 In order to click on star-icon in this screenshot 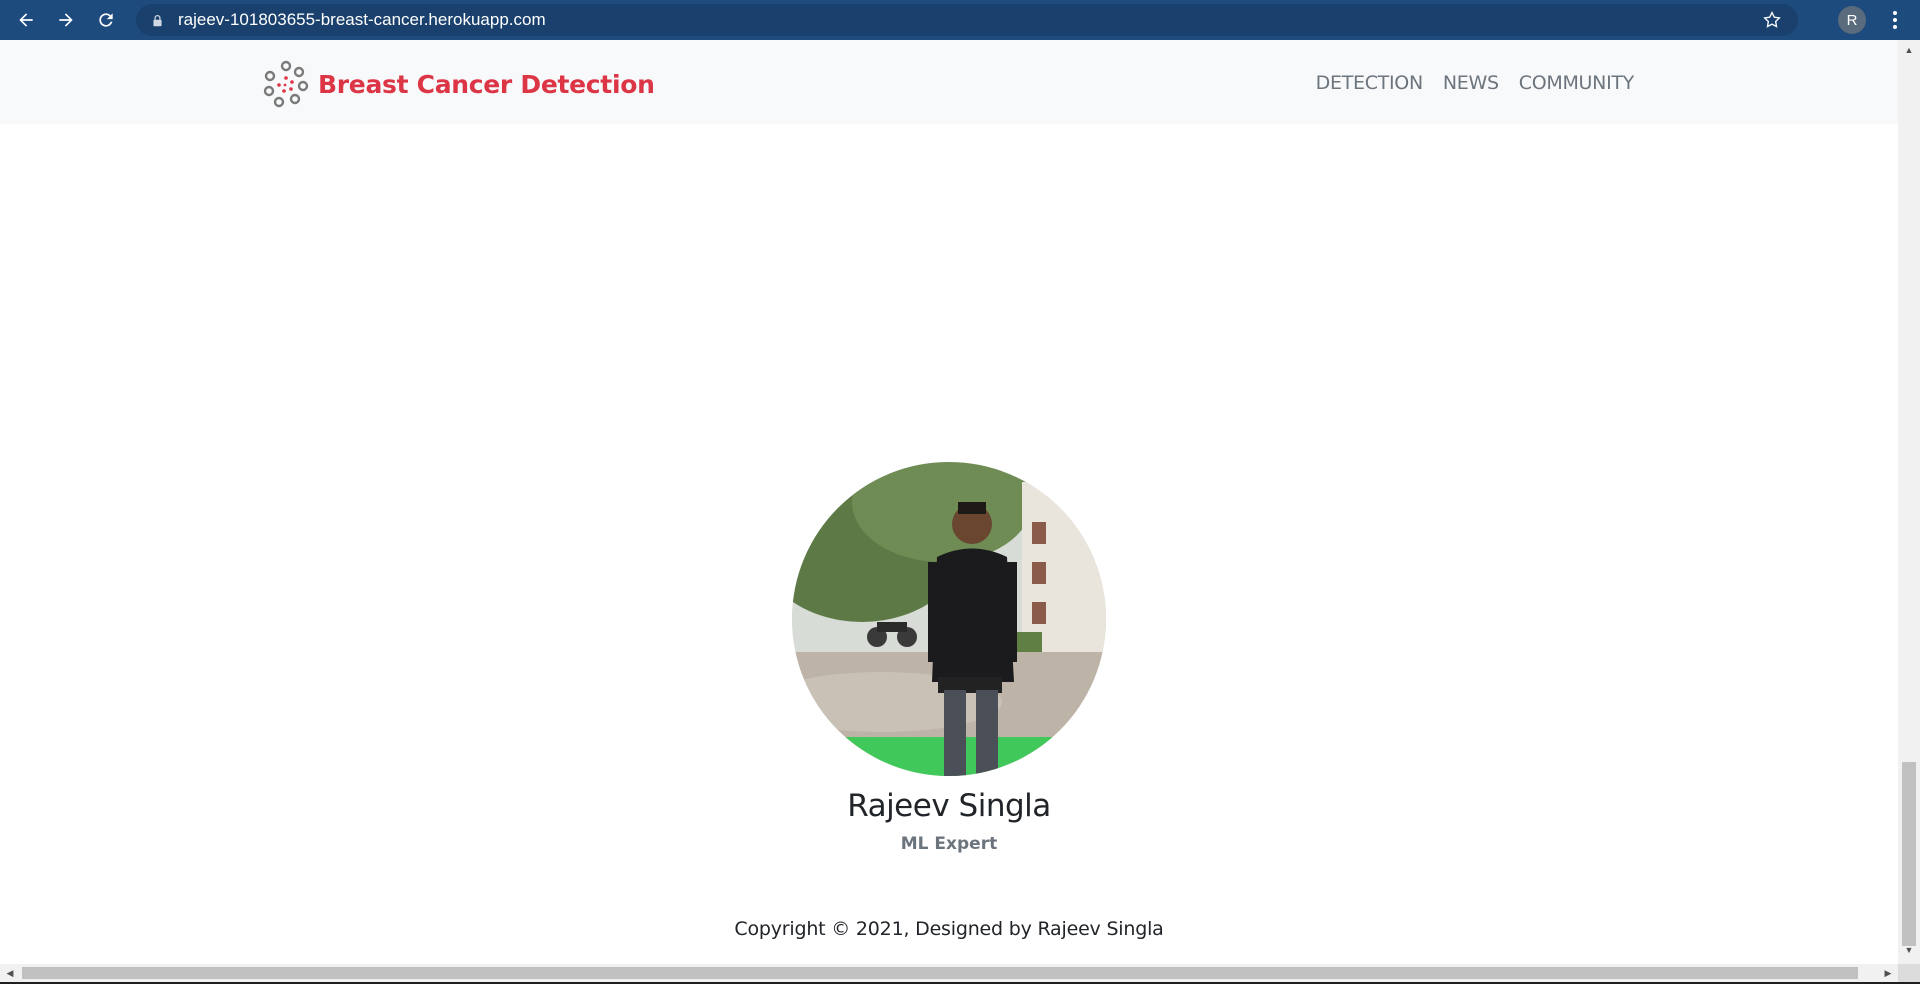, I will do `click(1772, 20)`.